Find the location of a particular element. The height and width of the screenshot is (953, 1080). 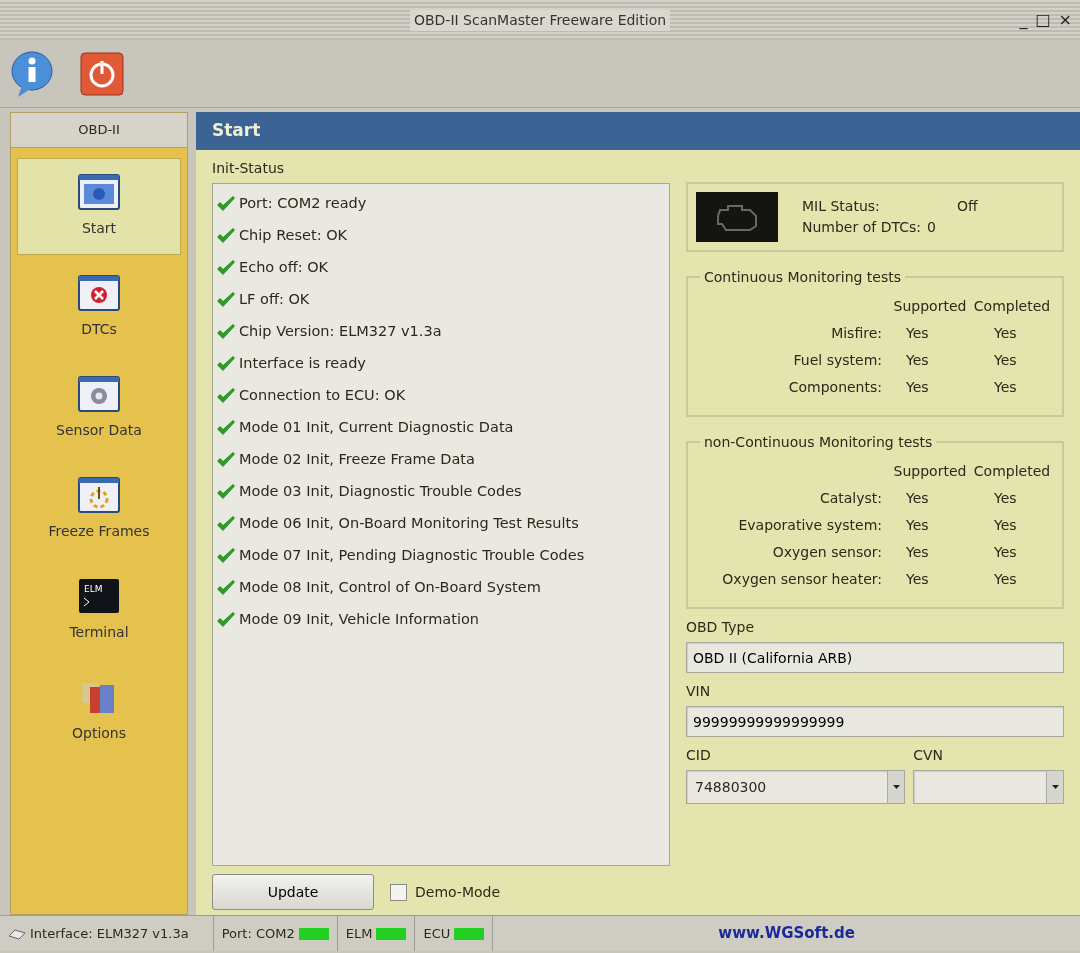

status-label: ELM is located at coordinates (359, 933).